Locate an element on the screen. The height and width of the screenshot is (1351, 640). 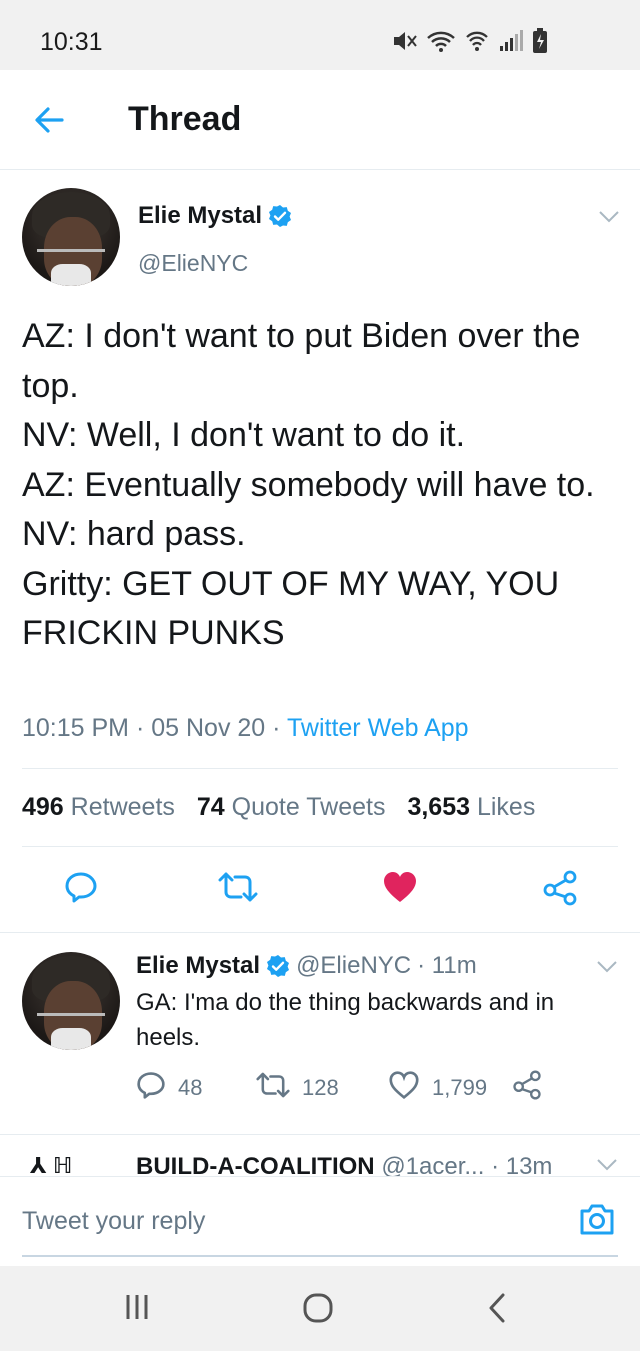
tweet-source-link: Twitter Web App is located at coordinates (378, 728).